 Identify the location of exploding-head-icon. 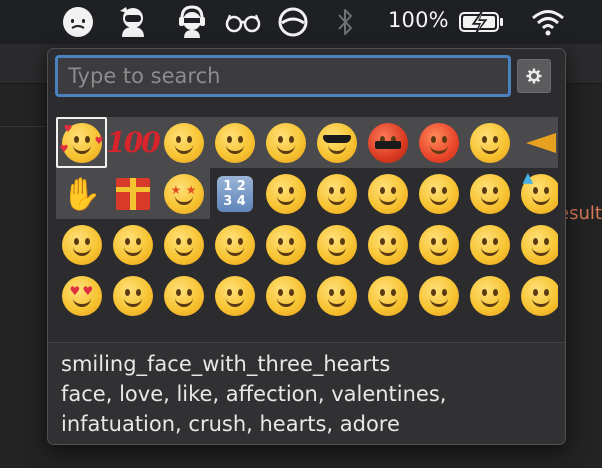
(489, 142).